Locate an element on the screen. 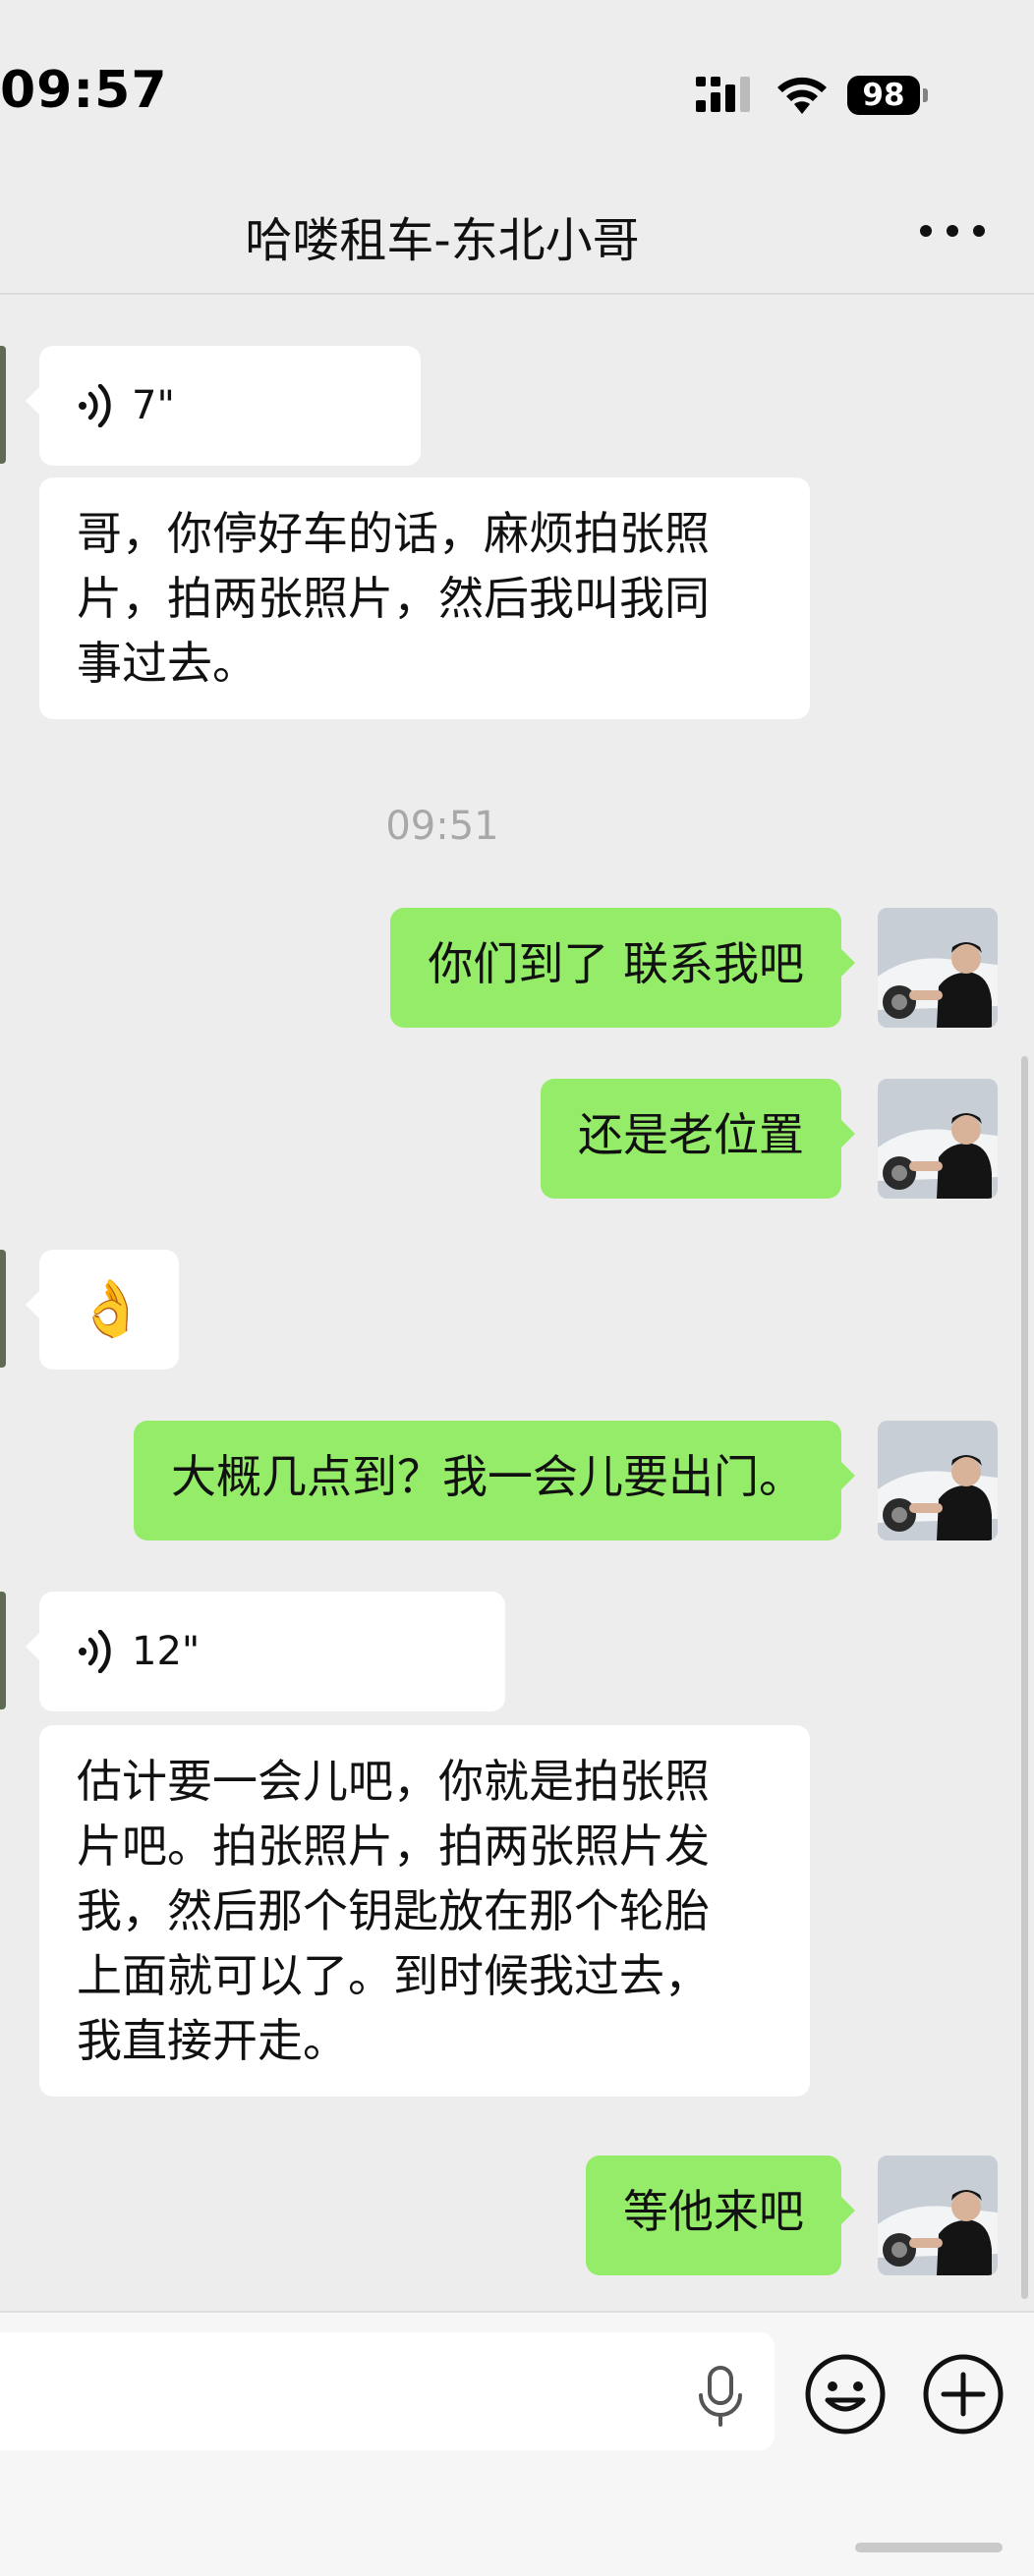 This screenshot has width=1034, height=2576. battery-cap is located at coordinates (926, 95).